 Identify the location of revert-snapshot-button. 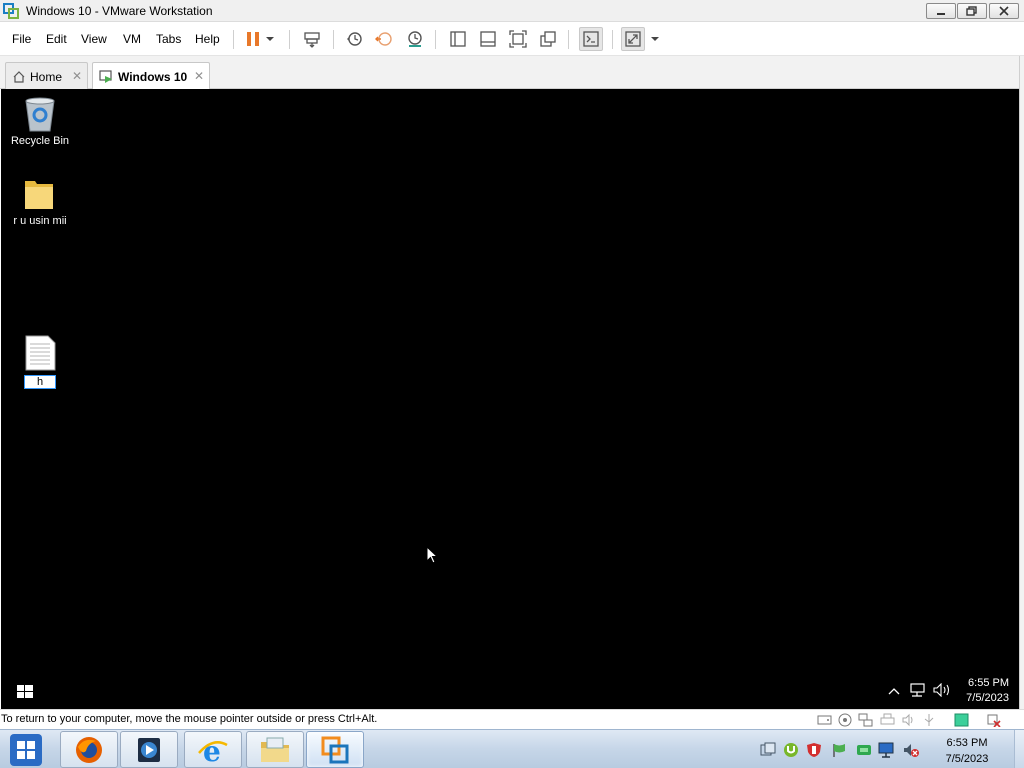
(384, 39).